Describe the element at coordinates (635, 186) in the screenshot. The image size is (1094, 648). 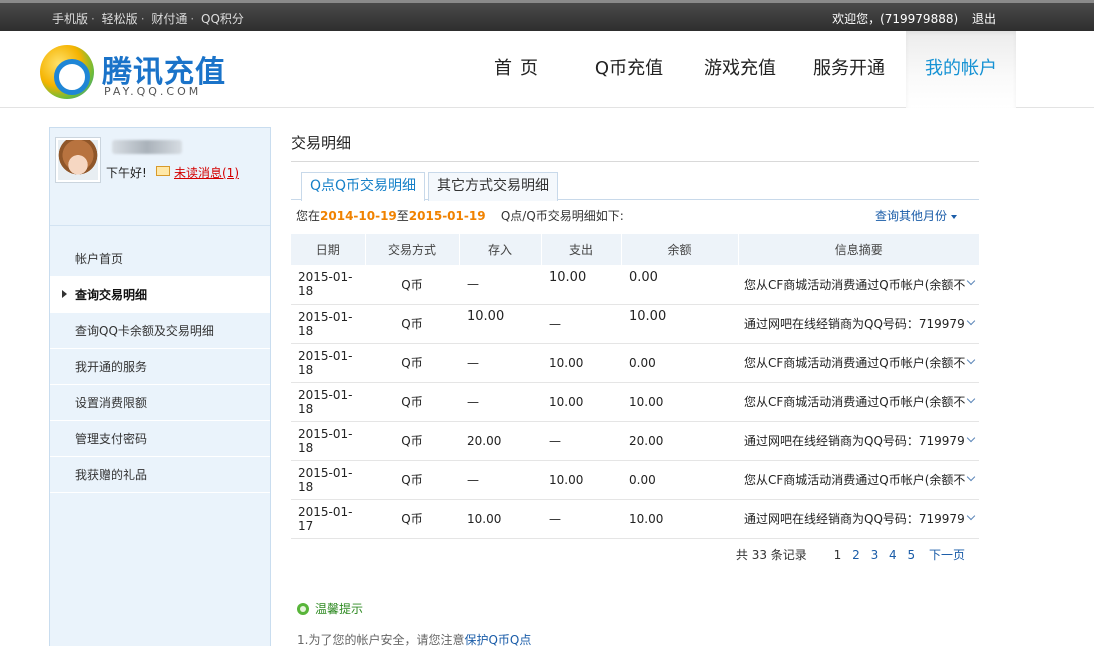
I see `tab-bar: Q点Q币交易明细 其它方式交易明细` at that location.